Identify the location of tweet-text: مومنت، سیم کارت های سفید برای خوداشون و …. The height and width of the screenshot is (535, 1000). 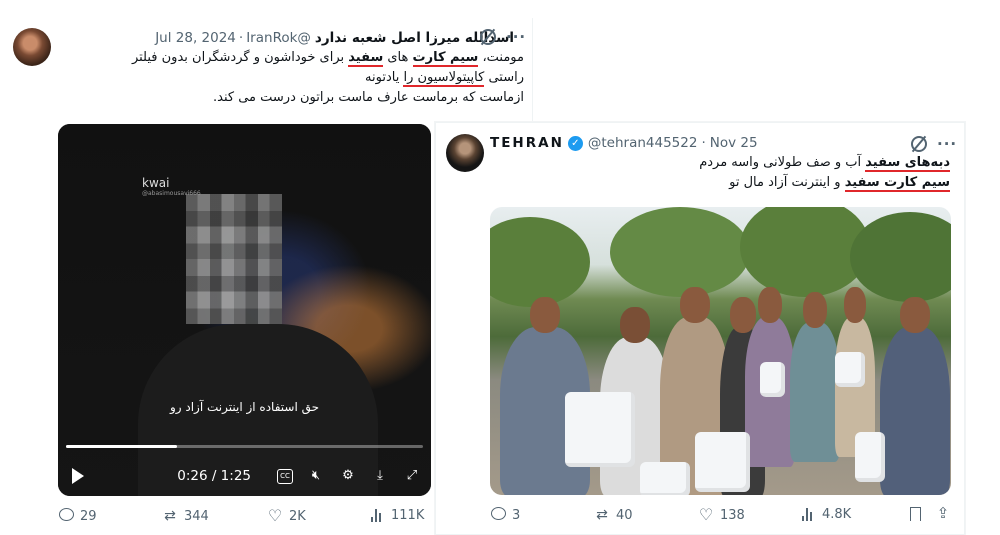
(289, 78).